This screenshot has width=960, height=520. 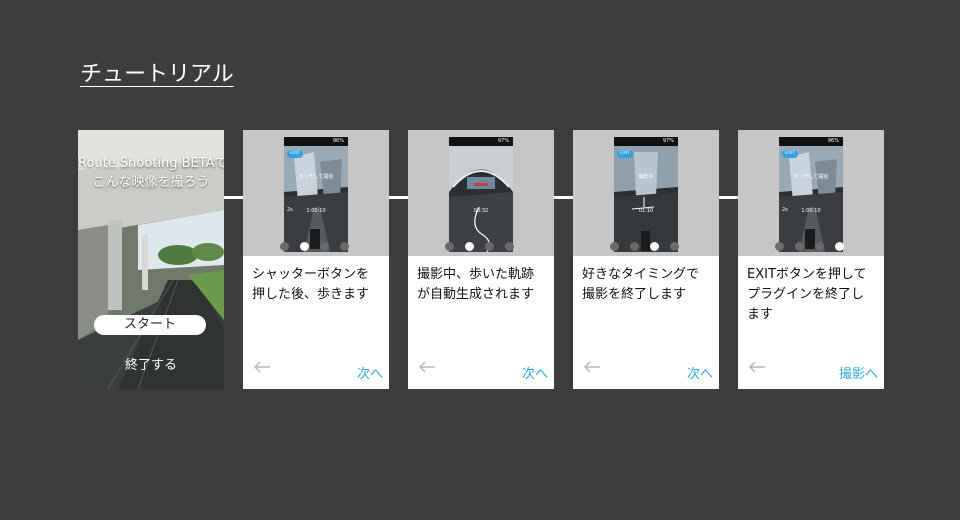 What do you see at coordinates (476, 294) in the screenshot?
I see `step-text-line: が自動生成されます` at bounding box center [476, 294].